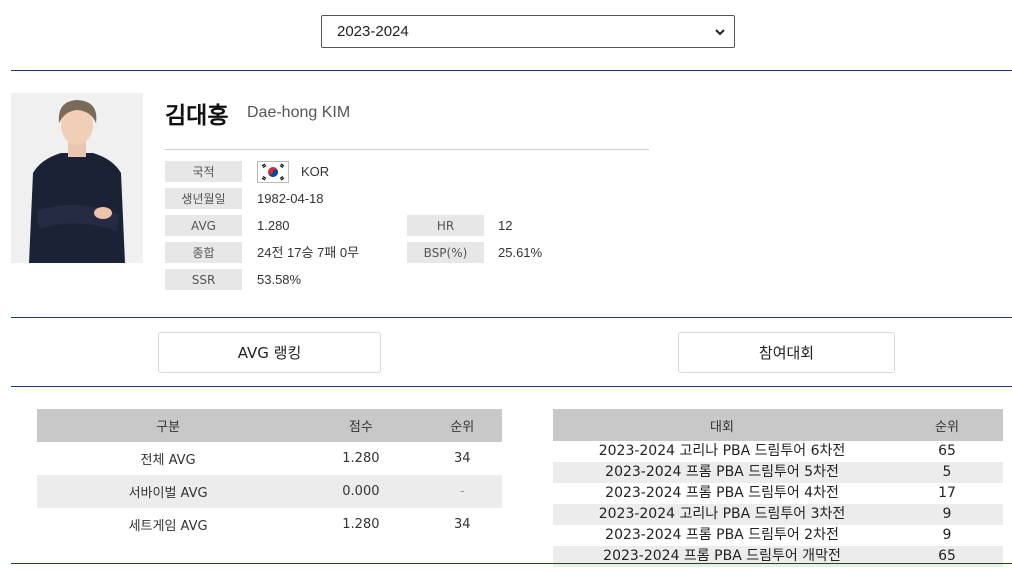  What do you see at coordinates (520, 252) in the screenshot?
I see `value-bsp: 25.61%` at bounding box center [520, 252].